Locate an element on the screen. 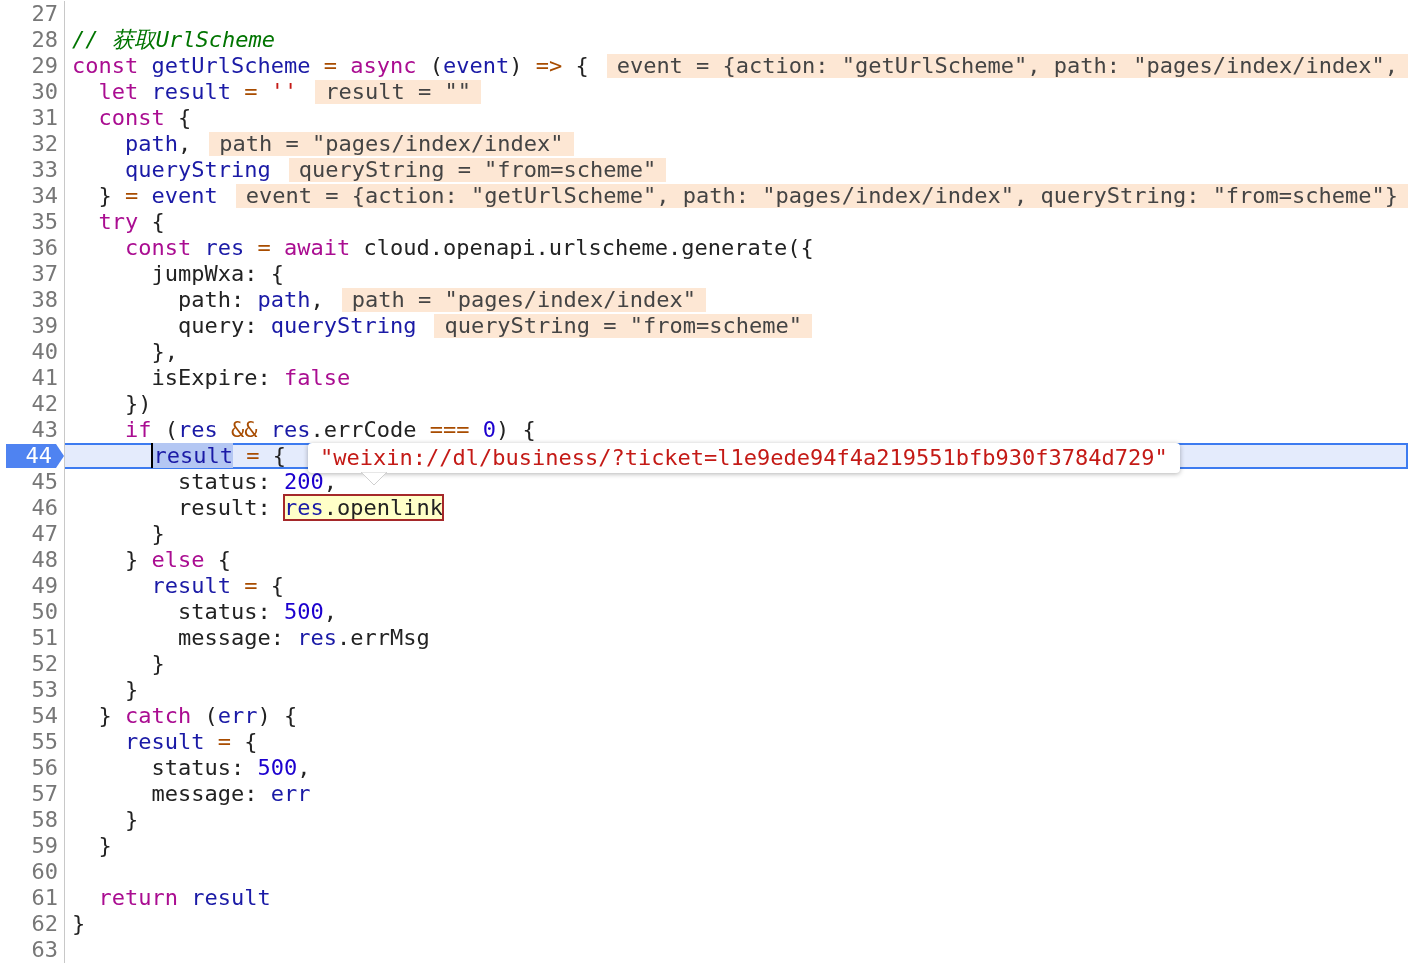 The width and height of the screenshot is (1408, 968). code-line: let result = '' is located at coordinates (197, 92).